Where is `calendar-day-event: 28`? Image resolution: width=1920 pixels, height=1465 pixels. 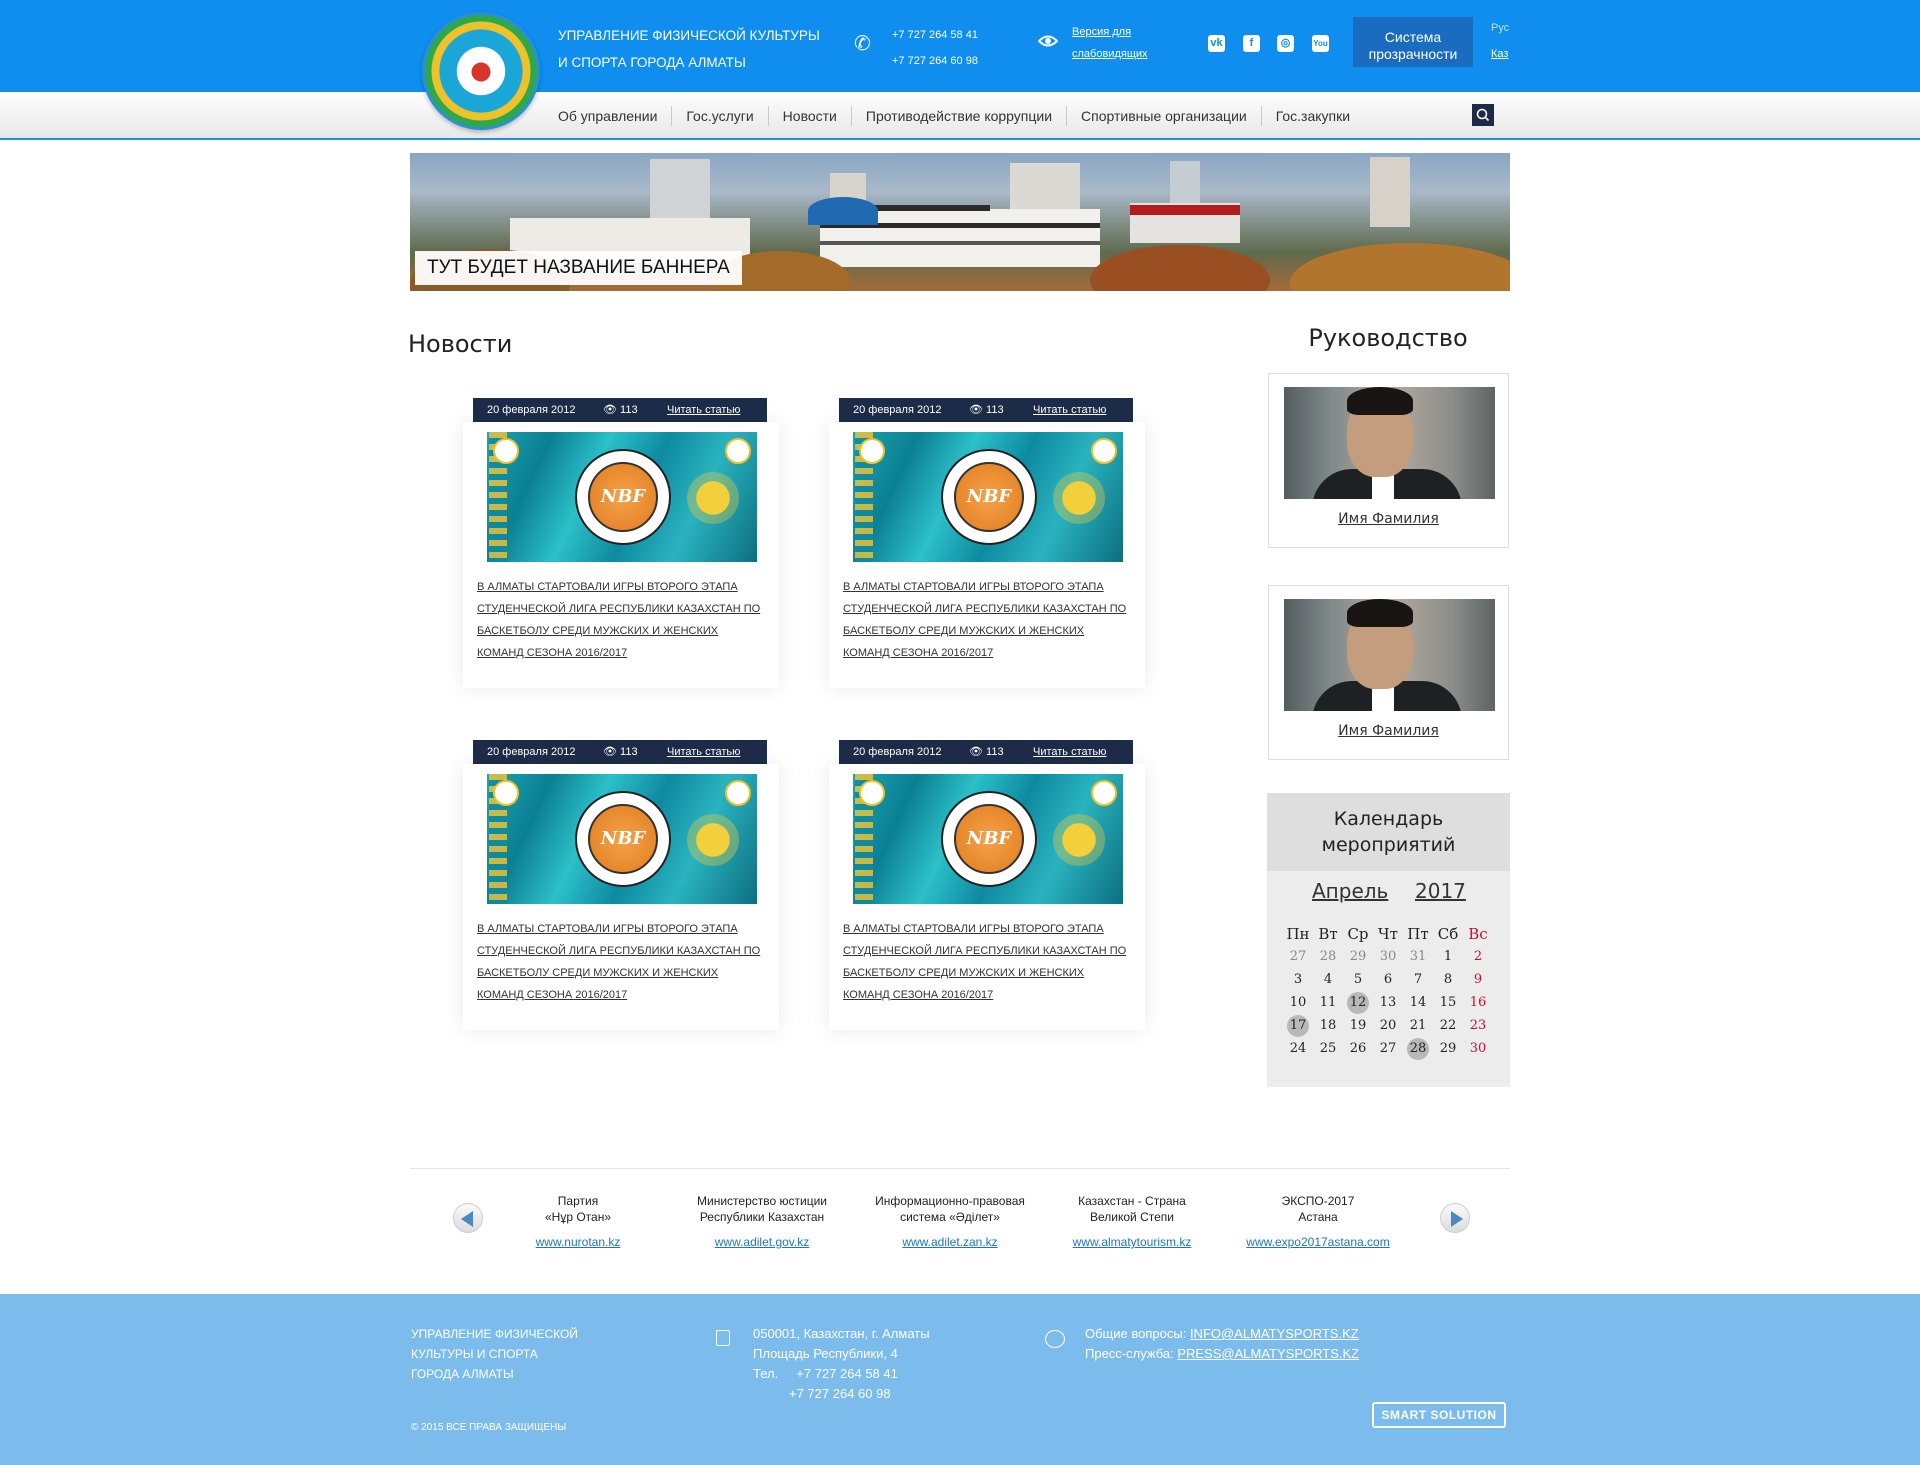
calendar-day-event: 28 is located at coordinates (1418, 1049).